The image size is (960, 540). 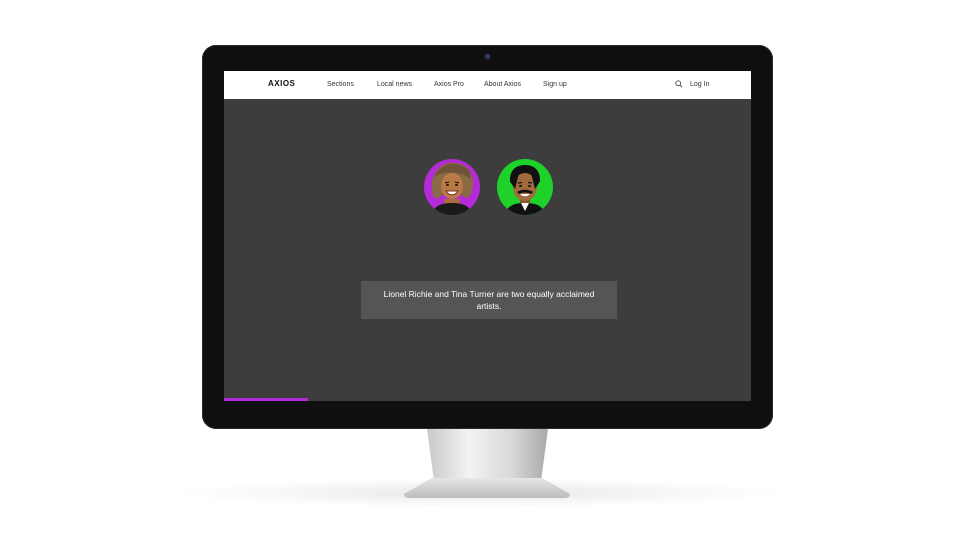 I want to click on lionel-richie-avatar, so click(x=525, y=187).